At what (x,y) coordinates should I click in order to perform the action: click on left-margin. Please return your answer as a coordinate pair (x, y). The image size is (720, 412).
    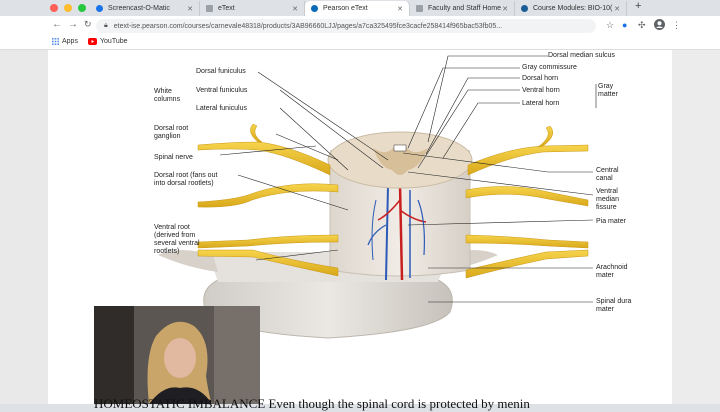
    Looking at the image, I should click on (24, 227).